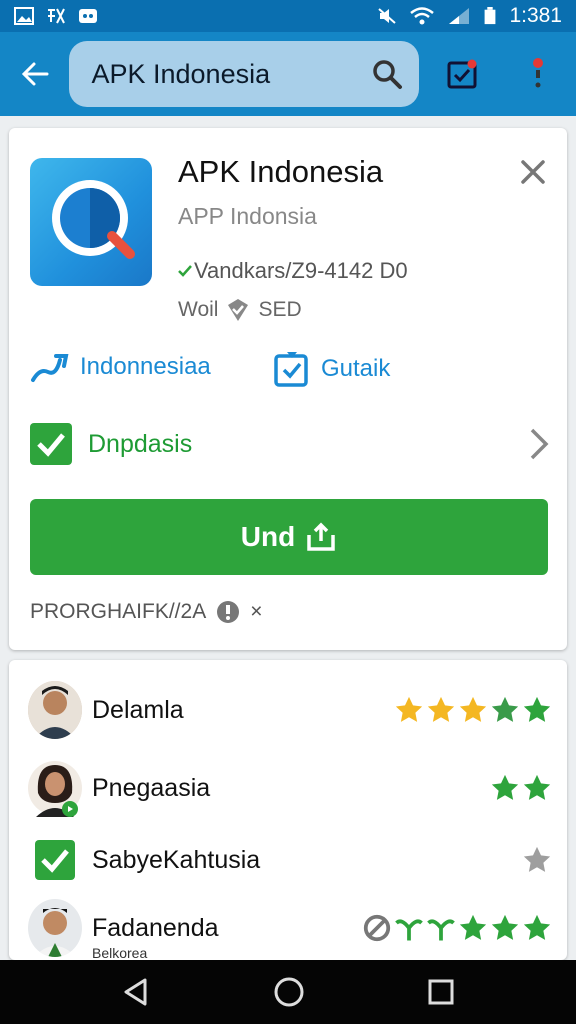 This screenshot has width=576, height=1024. I want to click on app-bar: APK Indonesia, so click(288, 74).